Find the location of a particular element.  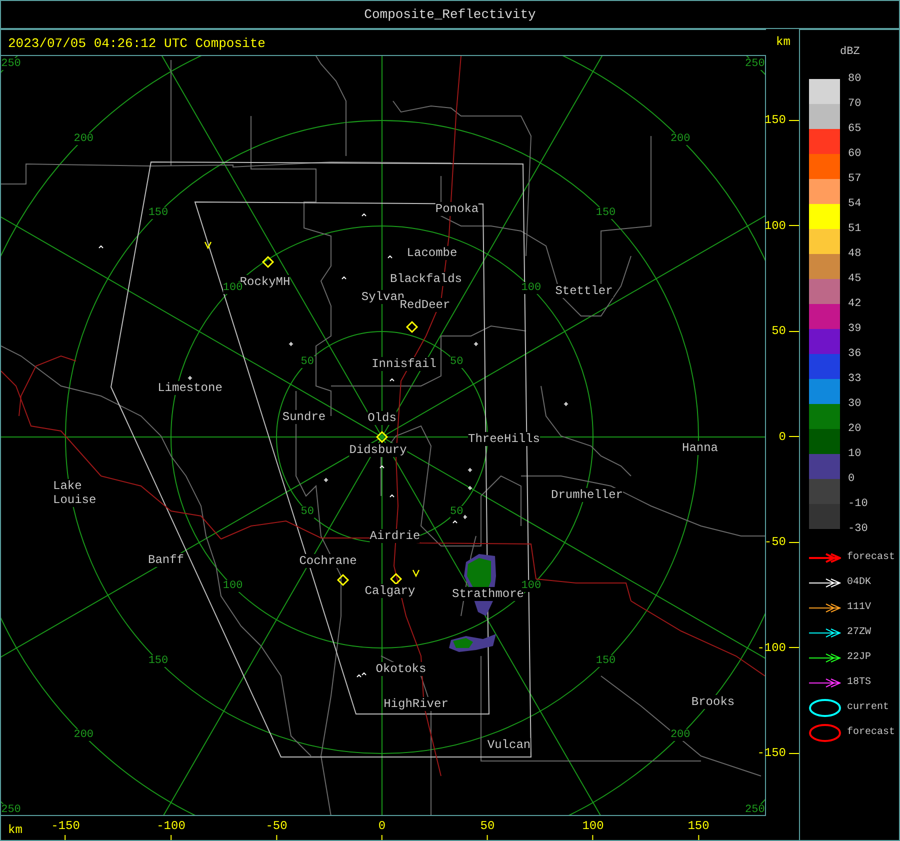

place-label: Lacombe is located at coordinates (432, 253).